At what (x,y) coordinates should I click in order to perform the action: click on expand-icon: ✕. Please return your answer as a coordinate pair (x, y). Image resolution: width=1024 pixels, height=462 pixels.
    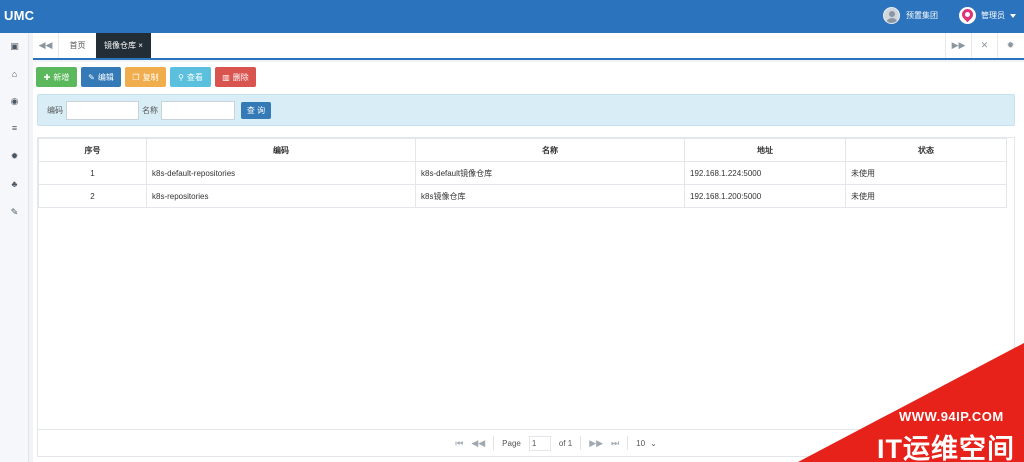
    Looking at the image, I should click on (984, 45).